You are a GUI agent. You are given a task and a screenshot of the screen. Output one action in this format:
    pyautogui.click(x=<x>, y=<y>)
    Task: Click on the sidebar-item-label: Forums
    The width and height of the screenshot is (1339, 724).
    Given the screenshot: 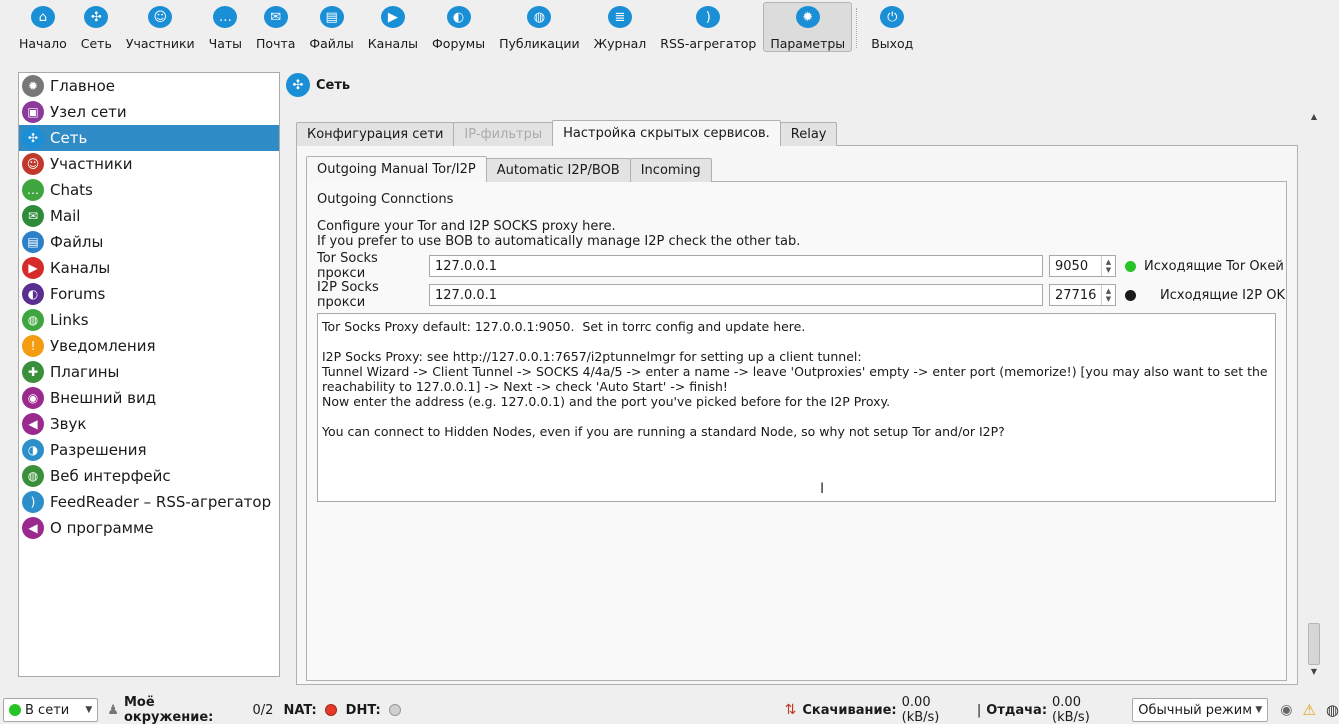 What is the action you would take?
    pyautogui.click(x=78, y=294)
    